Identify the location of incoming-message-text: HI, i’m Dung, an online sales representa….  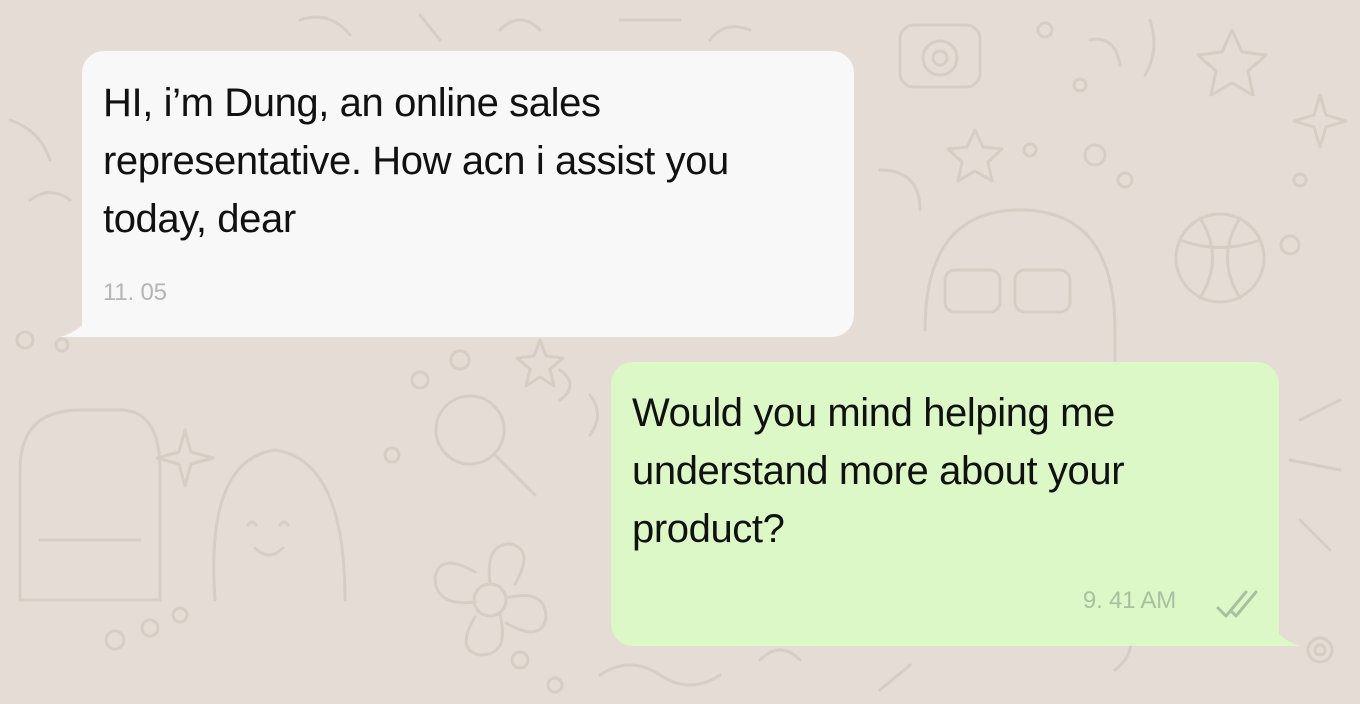
(416, 161).